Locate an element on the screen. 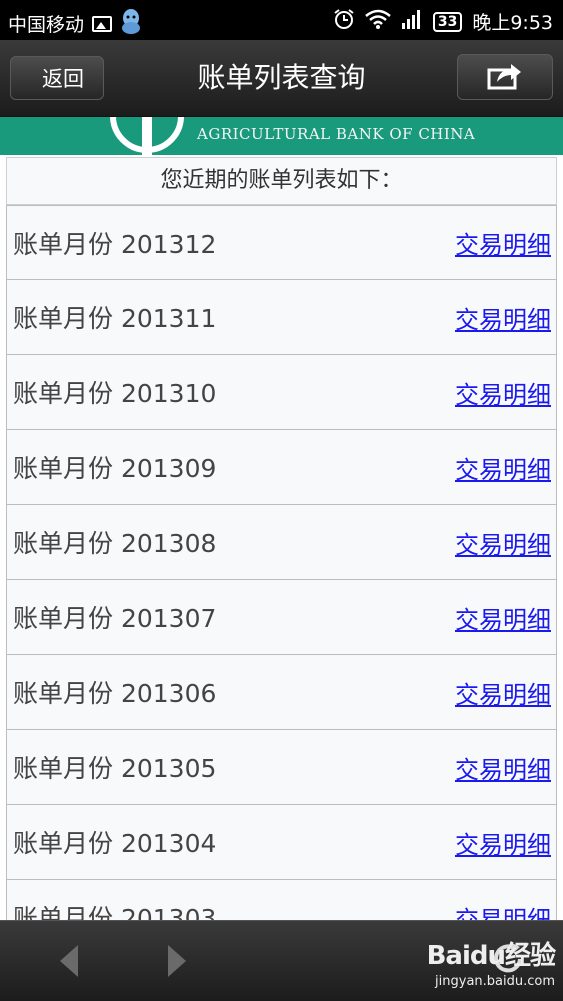  back-button: 返回 is located at coordinates (57, 78).